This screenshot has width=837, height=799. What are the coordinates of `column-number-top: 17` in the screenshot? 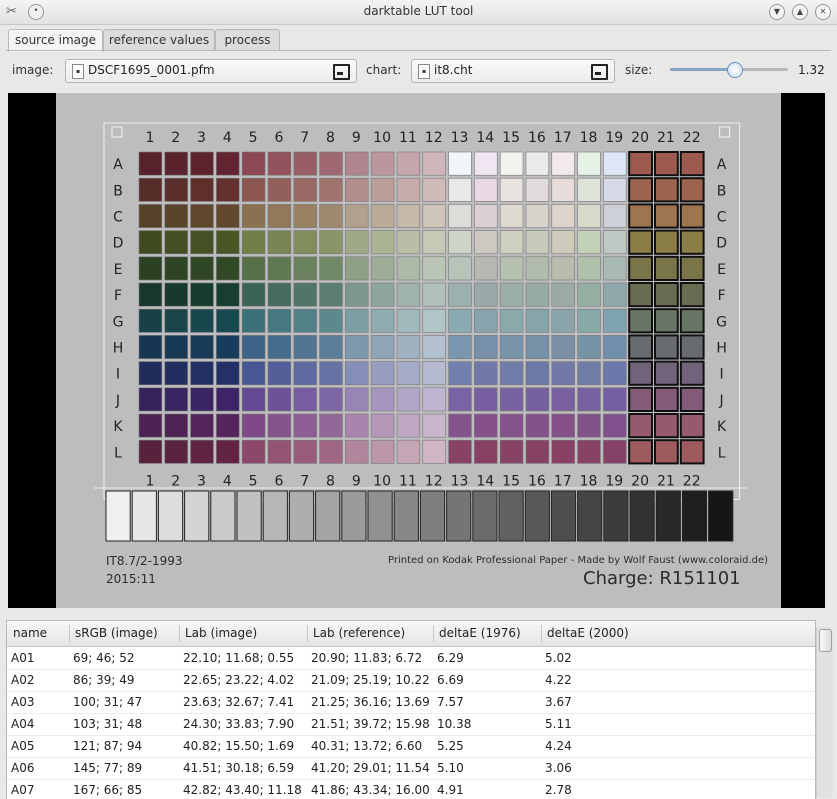 It's located at (563, 138).